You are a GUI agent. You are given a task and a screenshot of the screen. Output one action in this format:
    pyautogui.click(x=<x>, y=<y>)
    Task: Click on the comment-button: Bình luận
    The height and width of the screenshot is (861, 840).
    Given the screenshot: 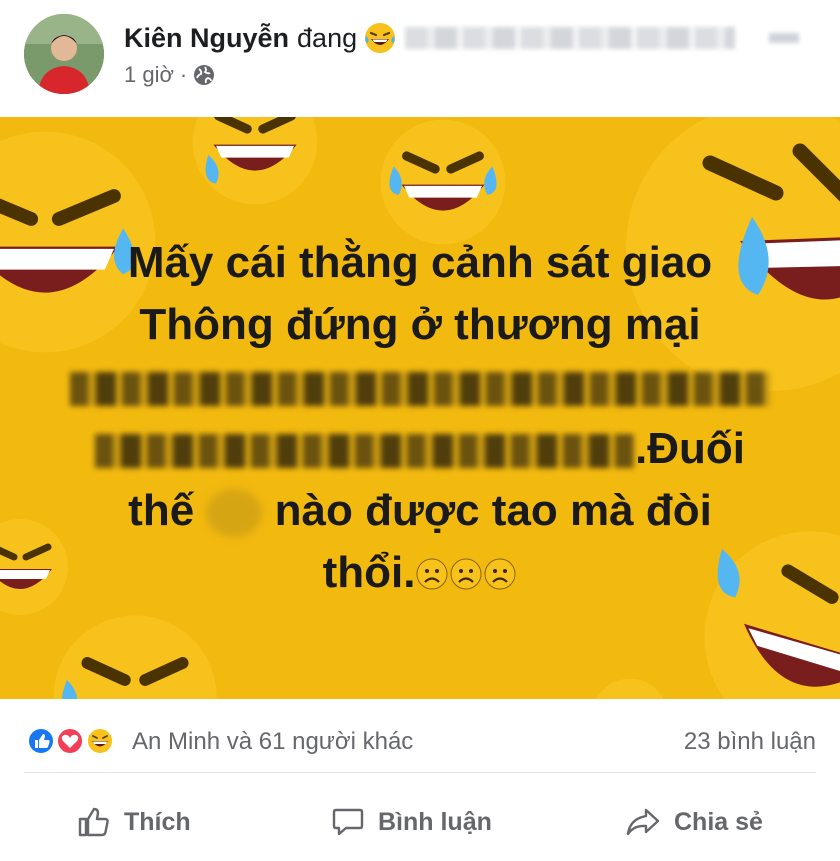 What is the action you would take?
    pyautogui.click(x=411, y=822)
    